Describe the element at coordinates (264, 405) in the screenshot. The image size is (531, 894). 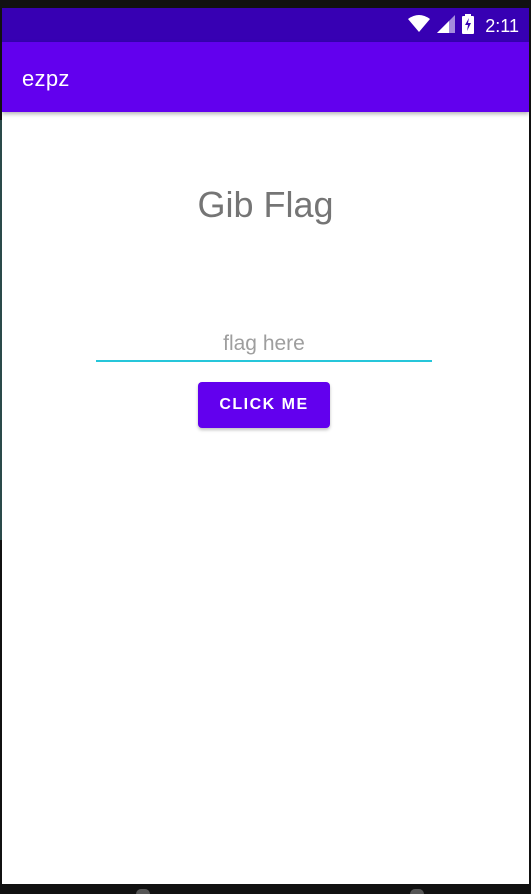
I see `click-me-button: CLICK ME` at that location.